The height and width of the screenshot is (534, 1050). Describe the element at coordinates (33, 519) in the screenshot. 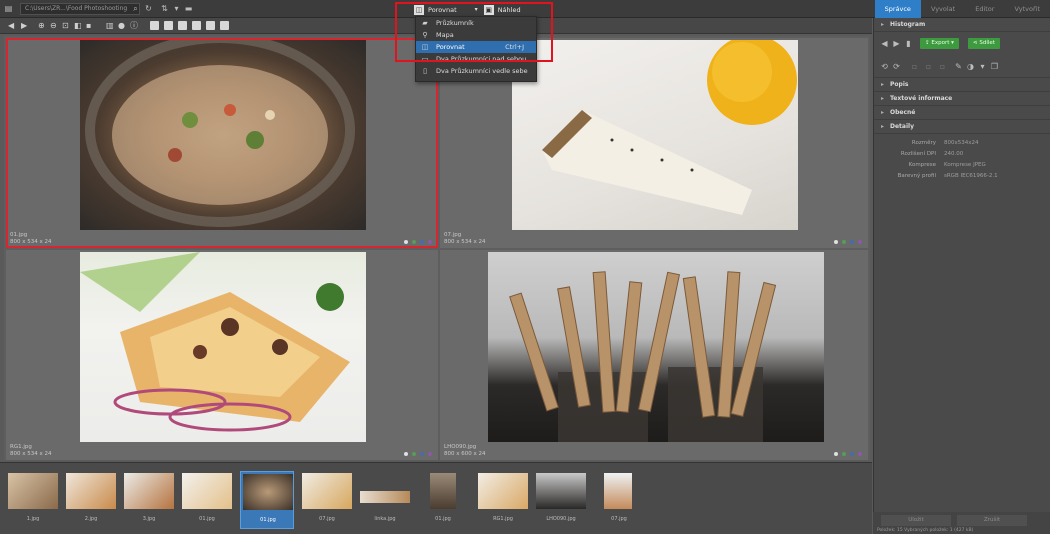

I see `thumbnail-label: 1.jpg` at that location.